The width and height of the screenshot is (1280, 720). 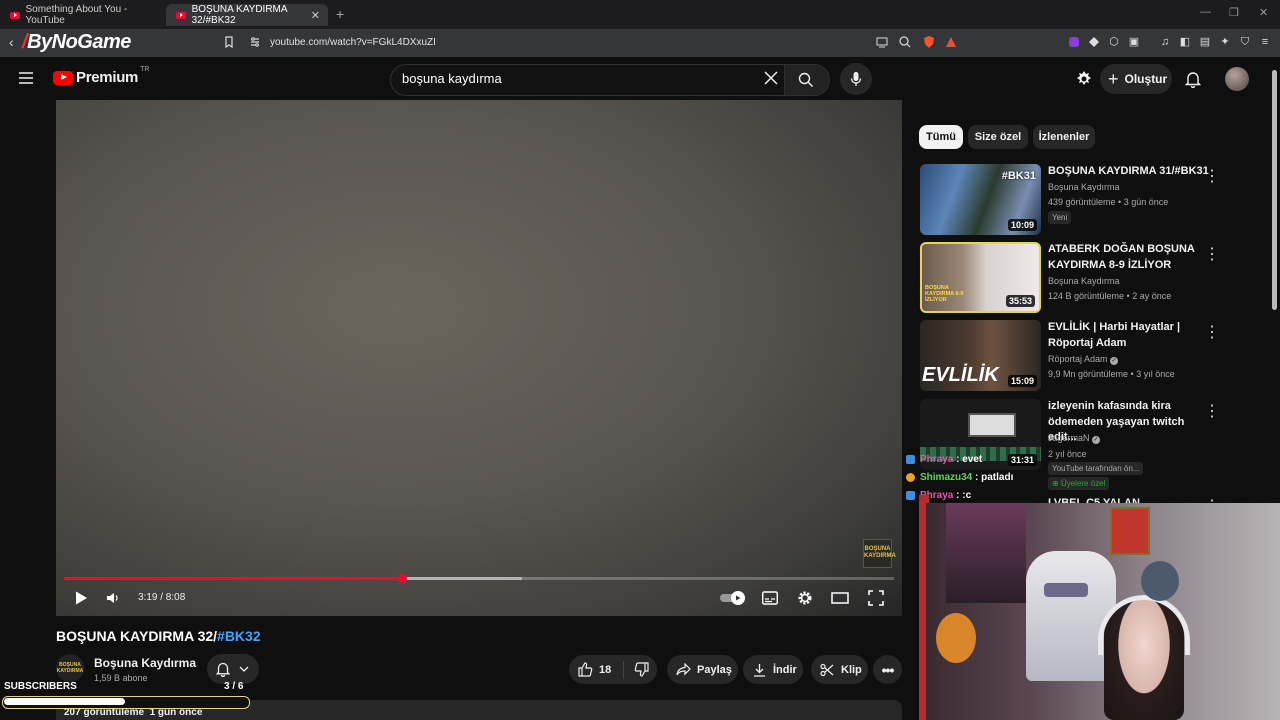 I want to click on create-button: + Oluştur, so click(x=1136, y=79).